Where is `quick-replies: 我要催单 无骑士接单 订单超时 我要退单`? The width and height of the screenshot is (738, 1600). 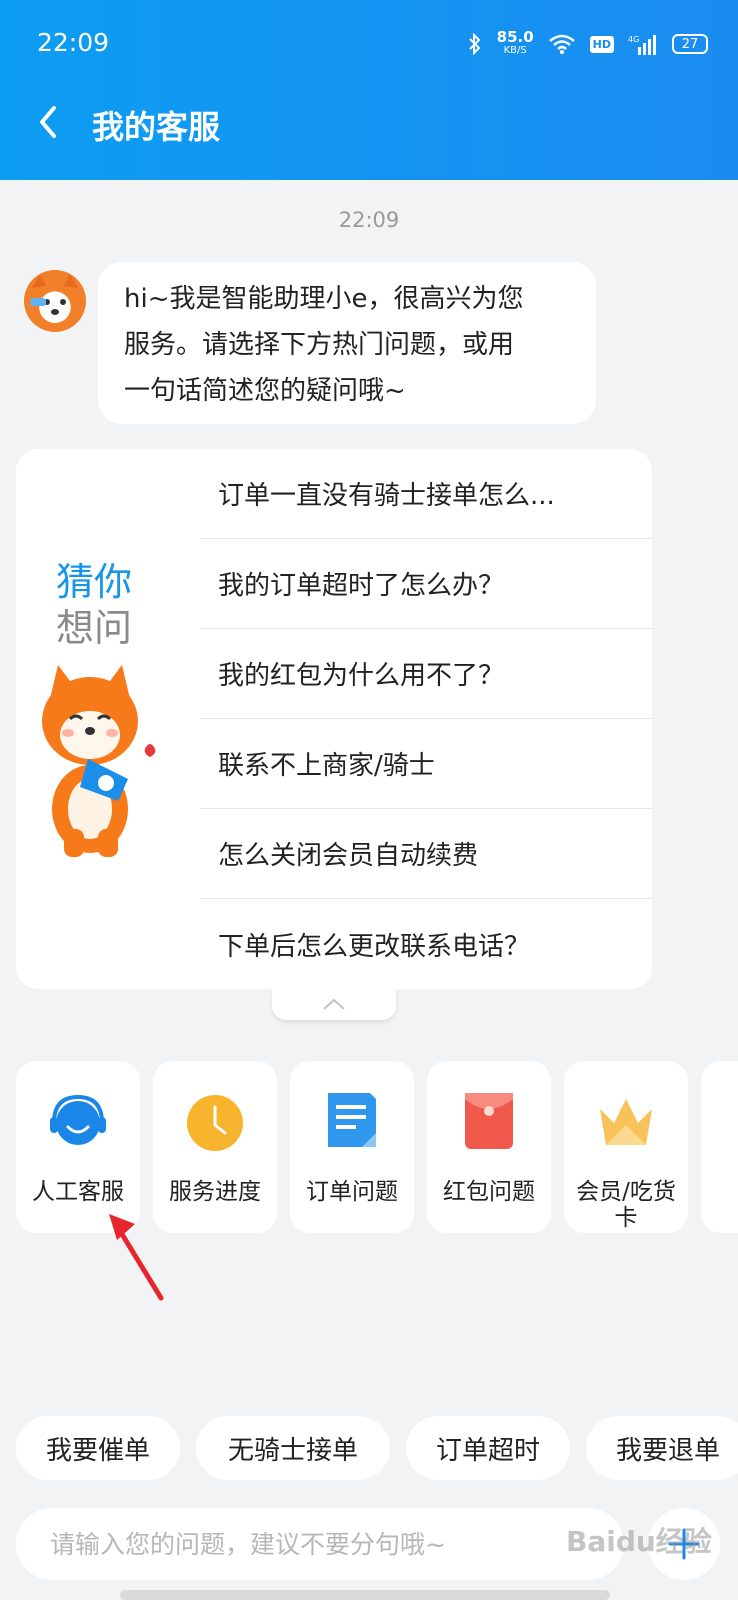
quick-replies: 我要催单 无骑士接单 订单超时 我要退单 is located at coordinates (377, 1448).